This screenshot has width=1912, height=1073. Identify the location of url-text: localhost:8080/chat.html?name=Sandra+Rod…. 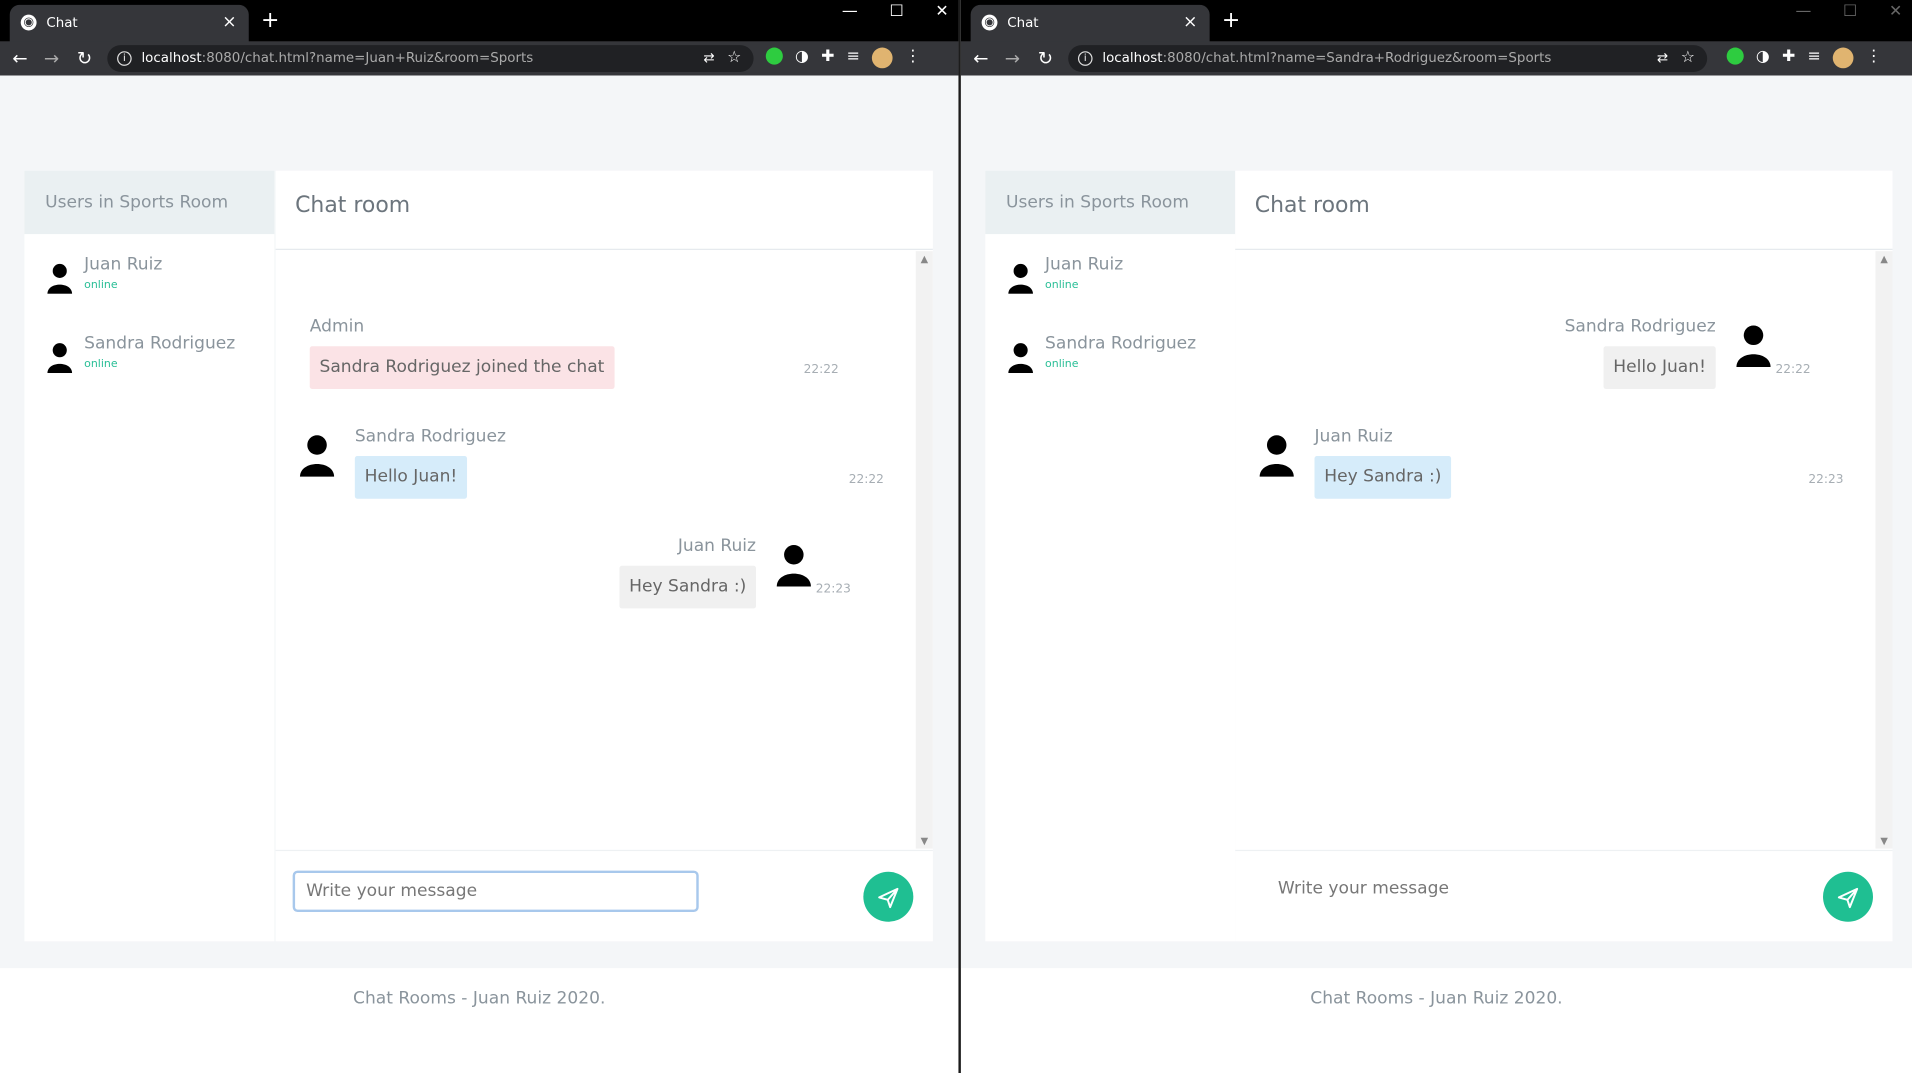
(1327, 57).